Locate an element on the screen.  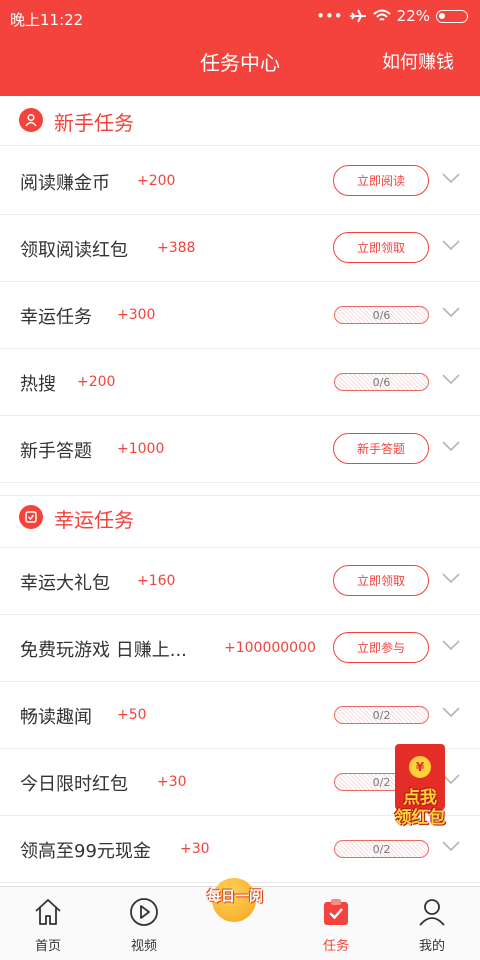
task-name: 幸运大礼包 is located at coordinates (65, 583).